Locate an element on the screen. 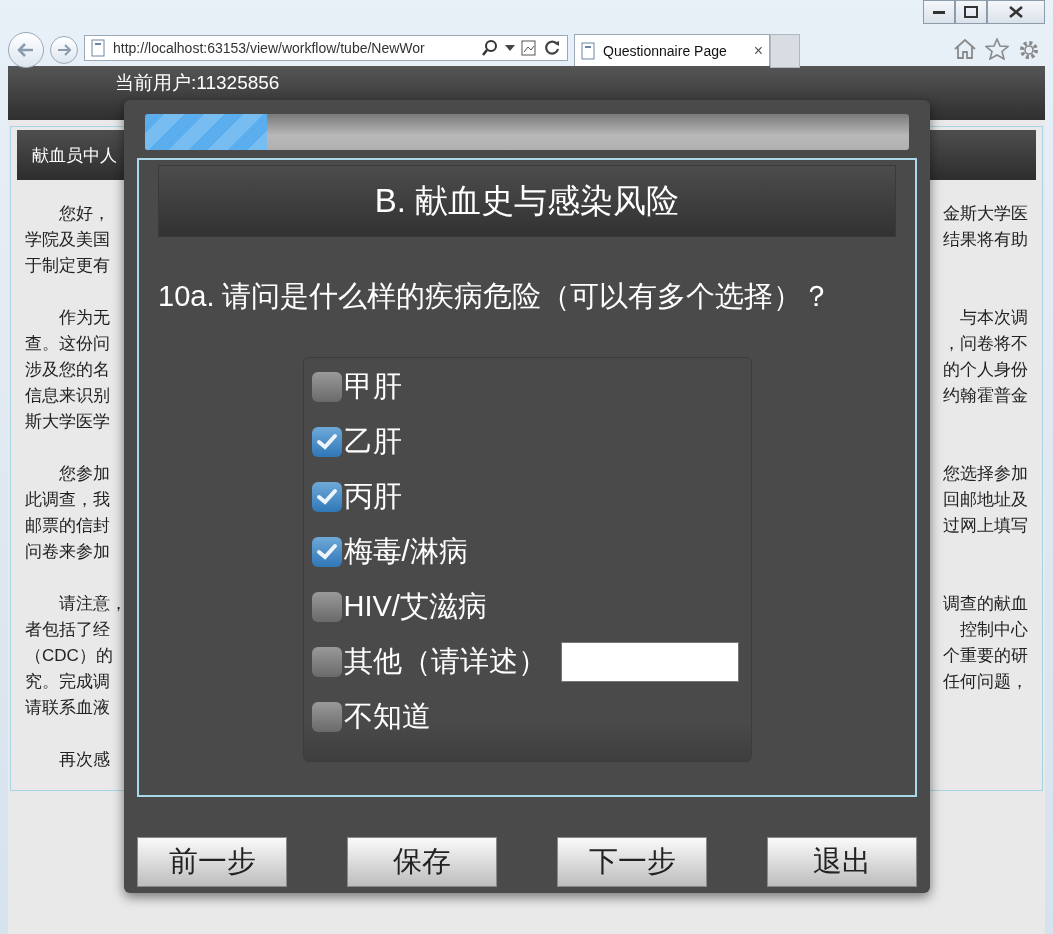  address-field: http://localhost:63153/view/workflow/tube/NewWor is located at coordinates (326, 48).